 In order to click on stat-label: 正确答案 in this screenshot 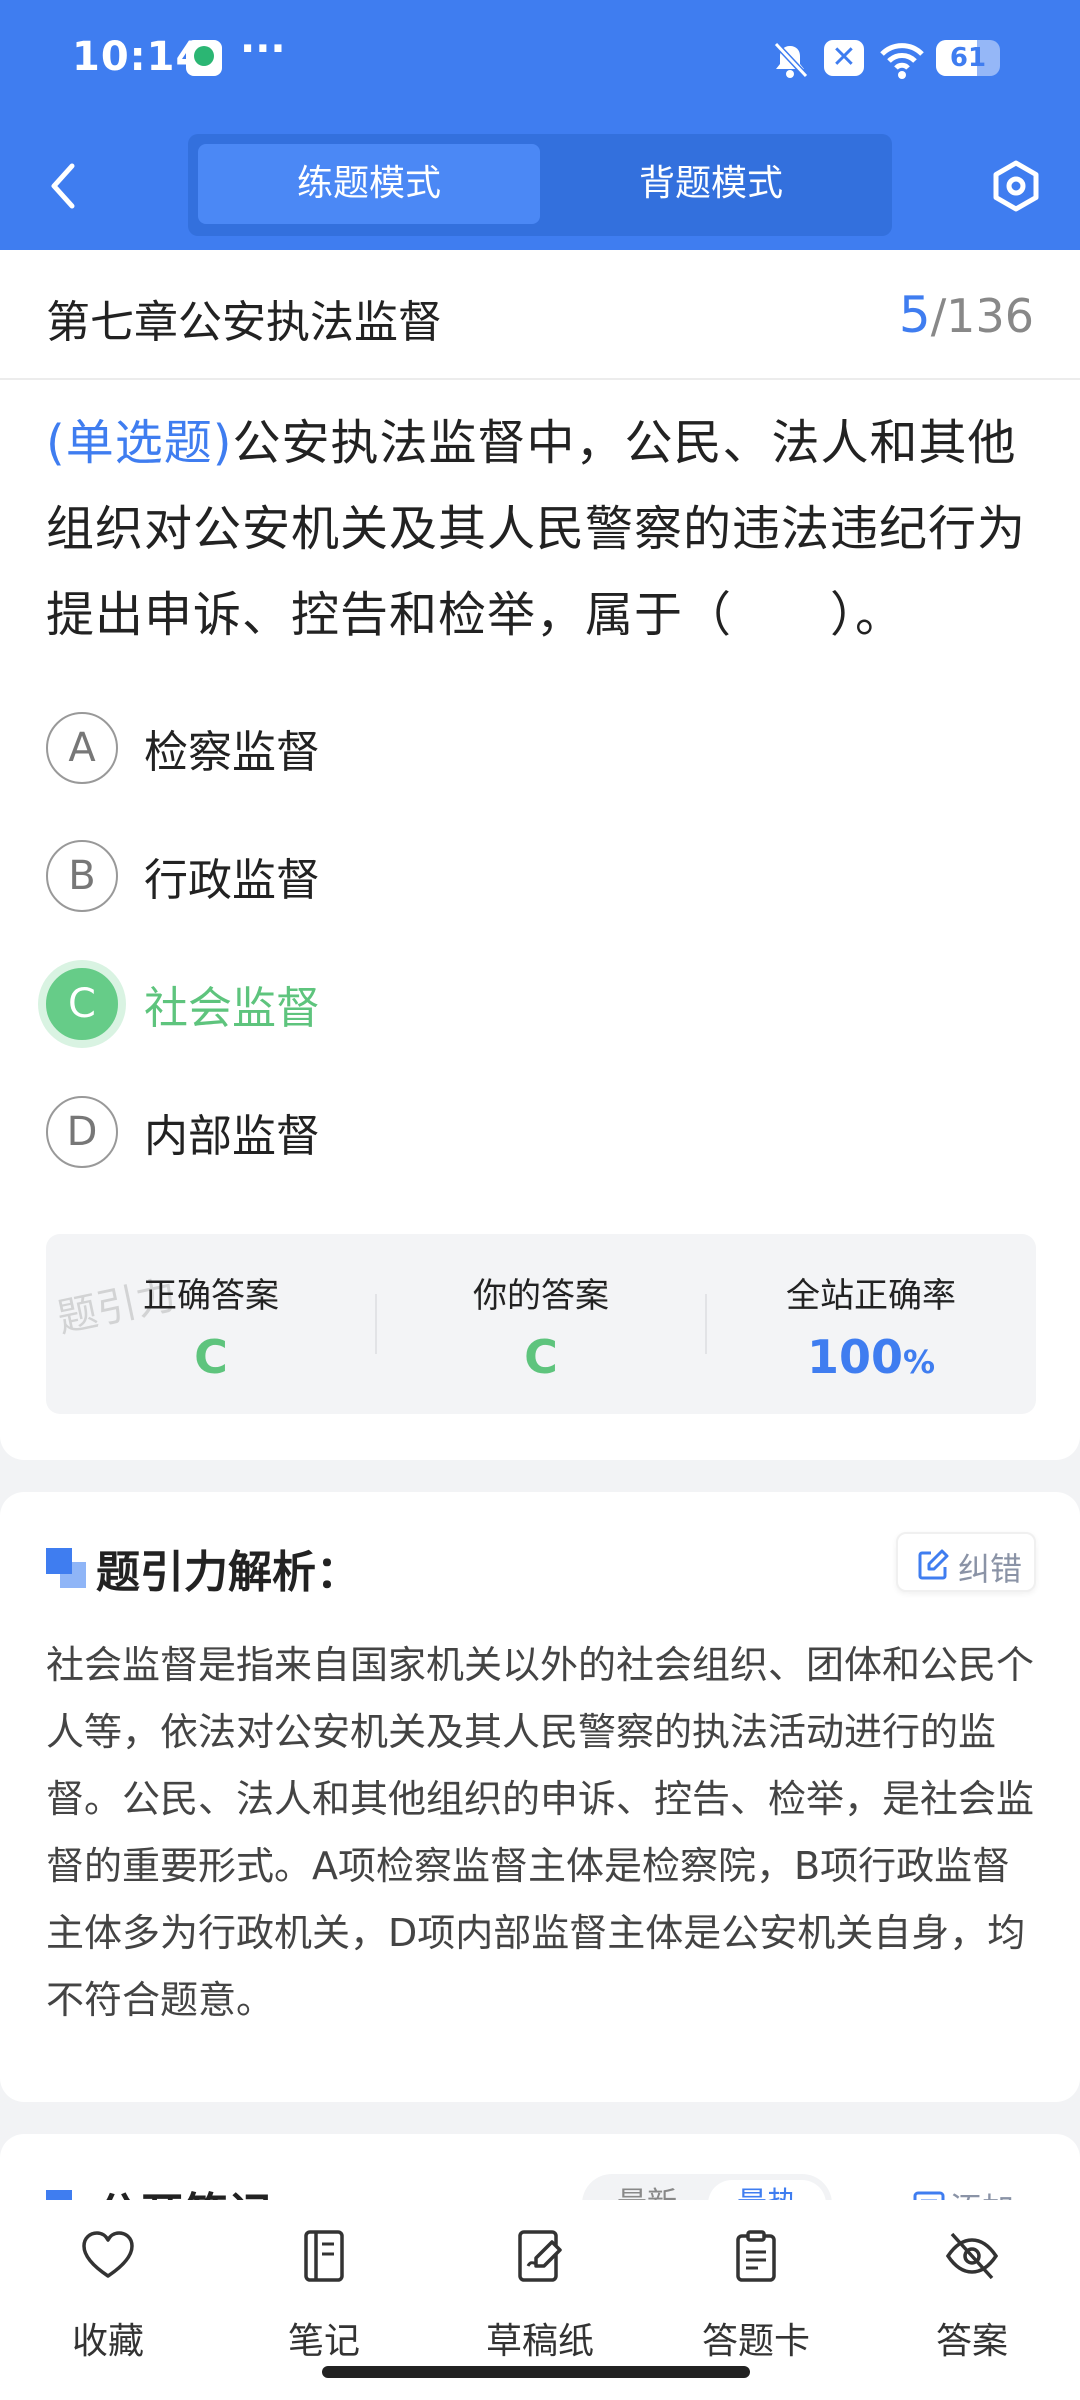, I will do `click(211, 1296)`.